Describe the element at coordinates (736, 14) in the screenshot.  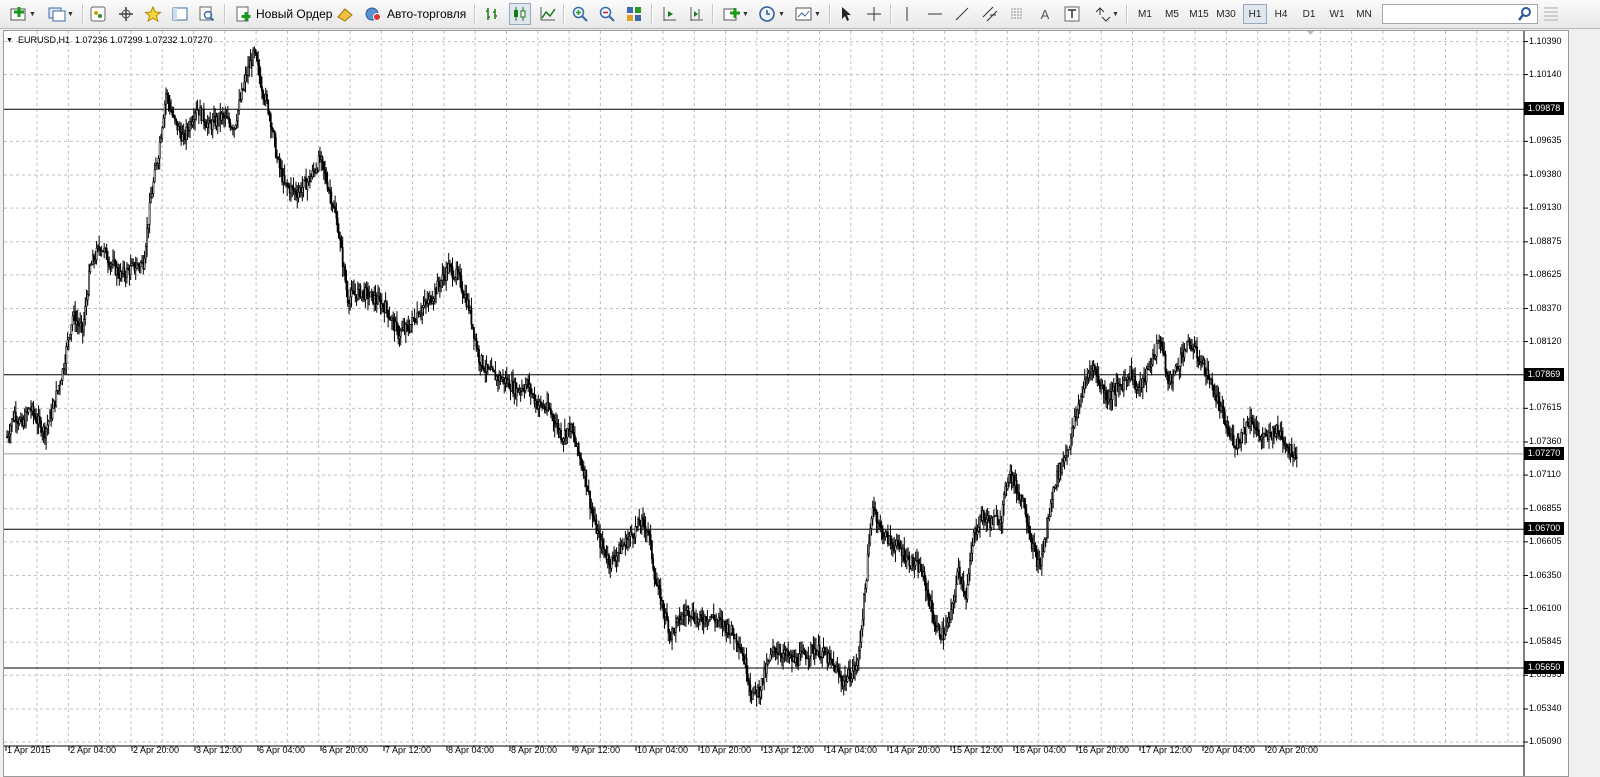
I see `indicators-button: ▼` at that location.